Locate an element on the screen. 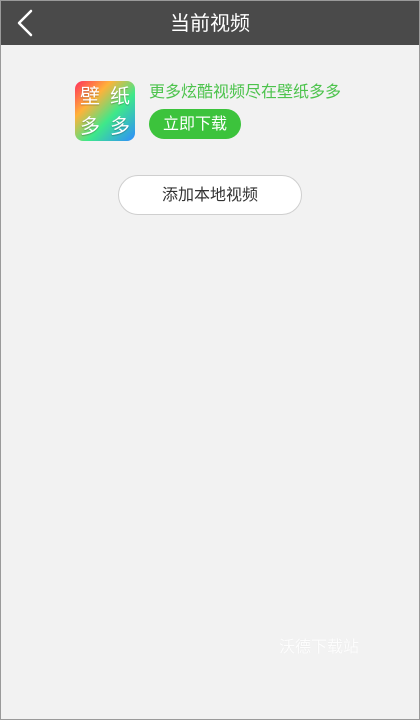 This screenshot has width=420, height=720. watermark-text: 沃德下载站 is located at coordinates (319, 646).